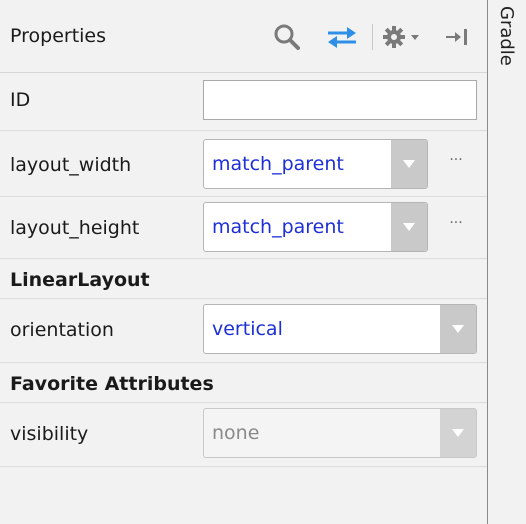 The height and width of the screenshot is (524, 526). I want to click on layout-width-label: layout_width, so click(71, 165).